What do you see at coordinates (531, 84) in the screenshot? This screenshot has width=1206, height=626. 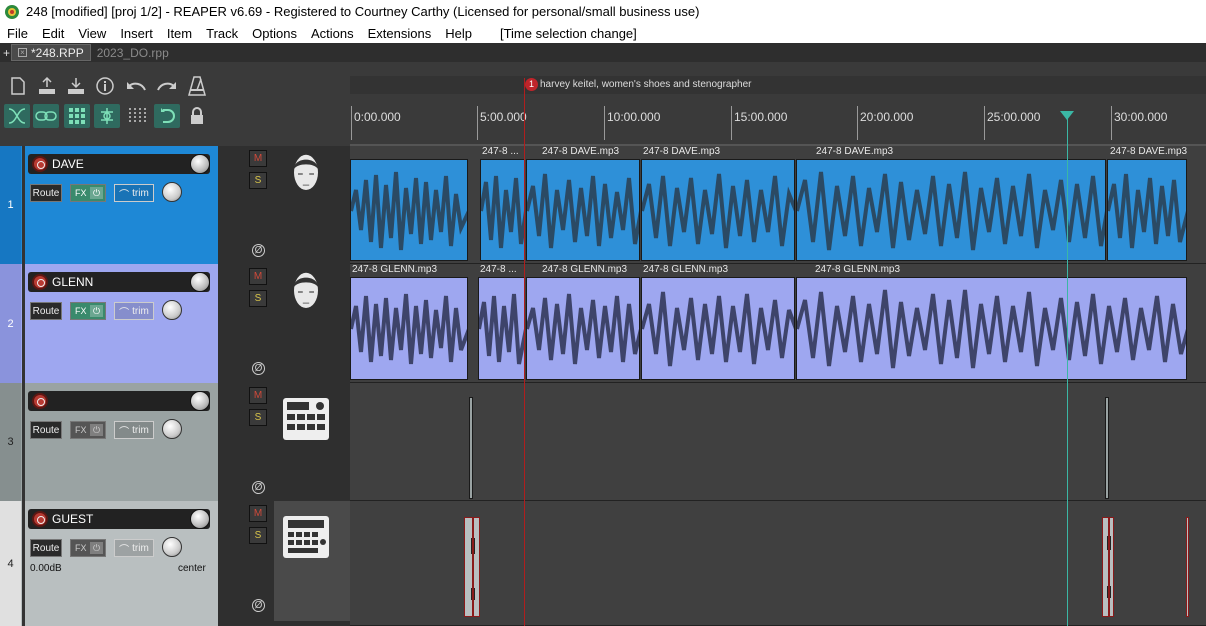 I see `marker-1-badge: 1` at bounding box center [531, 84].